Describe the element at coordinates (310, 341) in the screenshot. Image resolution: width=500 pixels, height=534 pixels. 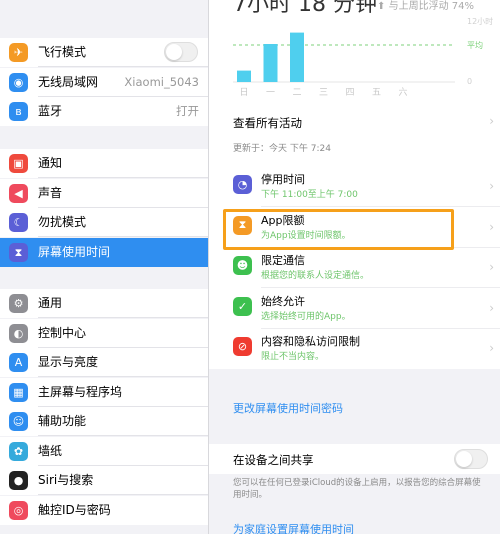
I see `option-title: 内容和隐私访问限制` at that location.